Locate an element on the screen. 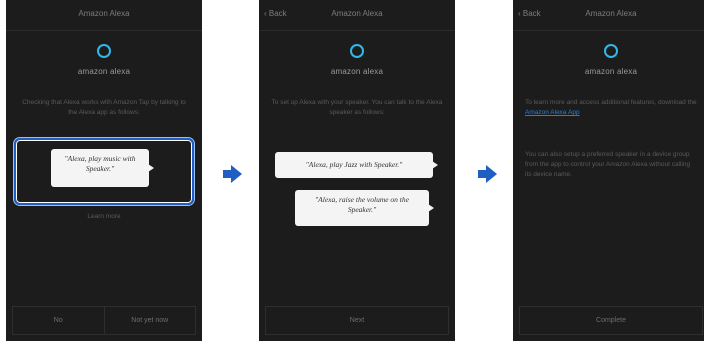  next-button: Next is located at coordinates (357, 320).